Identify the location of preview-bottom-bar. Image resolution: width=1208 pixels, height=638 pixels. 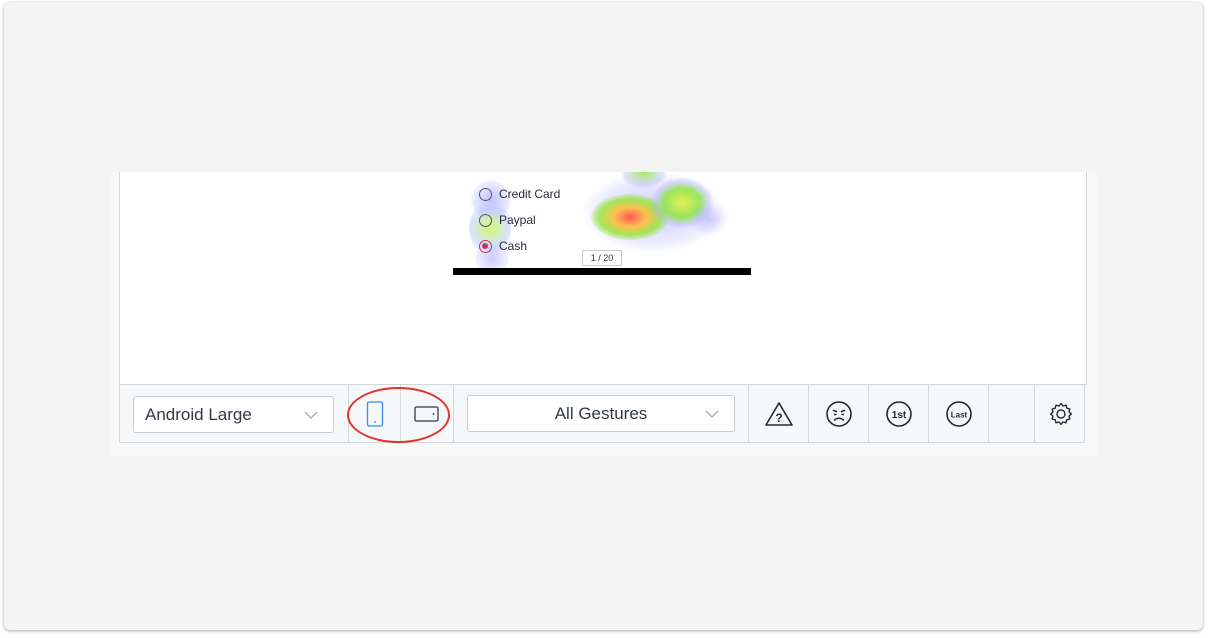
(602, 271).